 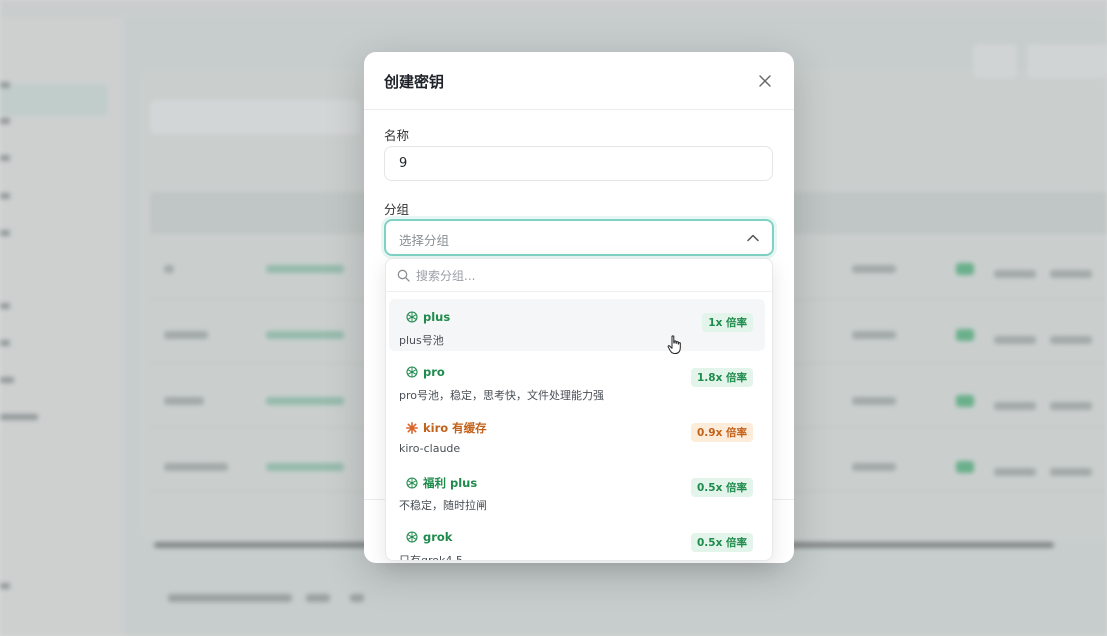 What do you see at coordinates (437, 317) in the screenshot?
I see `option-name: plus` at bounding box center [437, 317].